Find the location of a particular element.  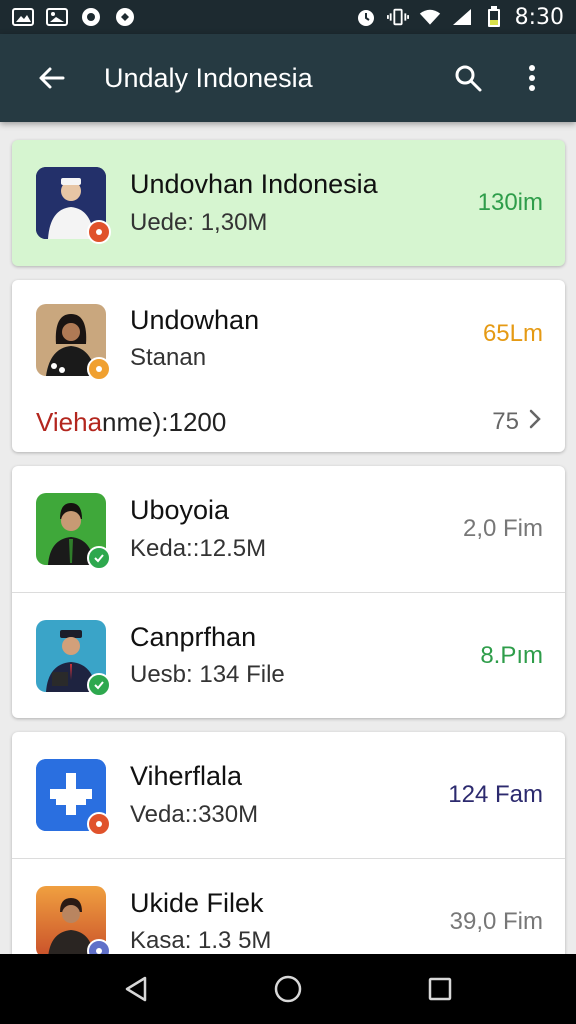

alarm-icon is located at coordinates (366, 17).